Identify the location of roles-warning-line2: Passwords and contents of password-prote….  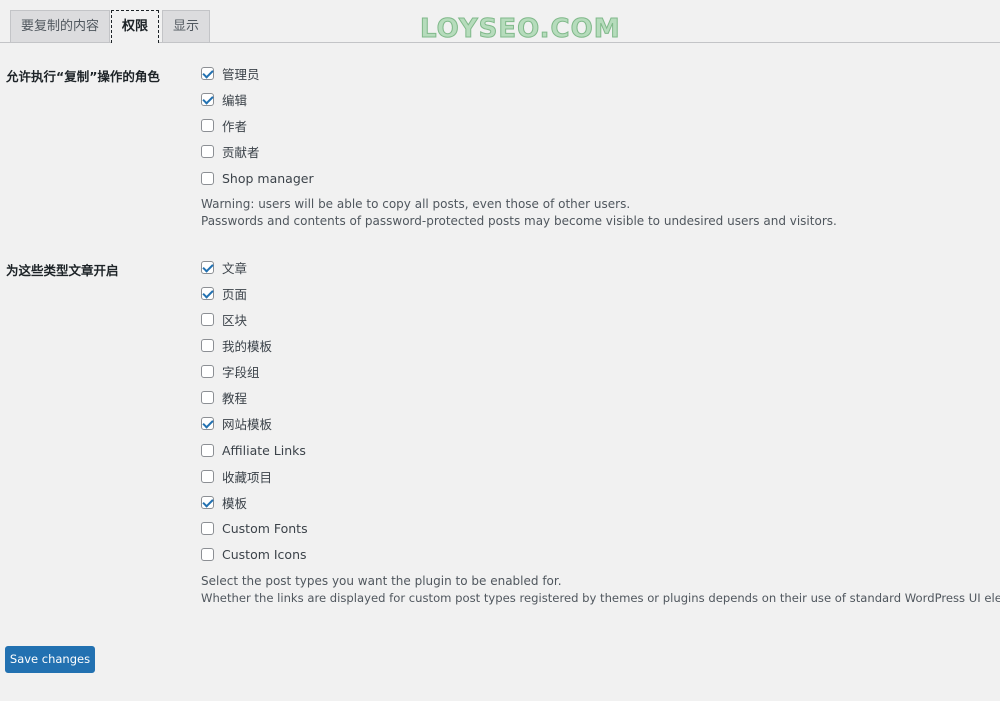
(519, 221).